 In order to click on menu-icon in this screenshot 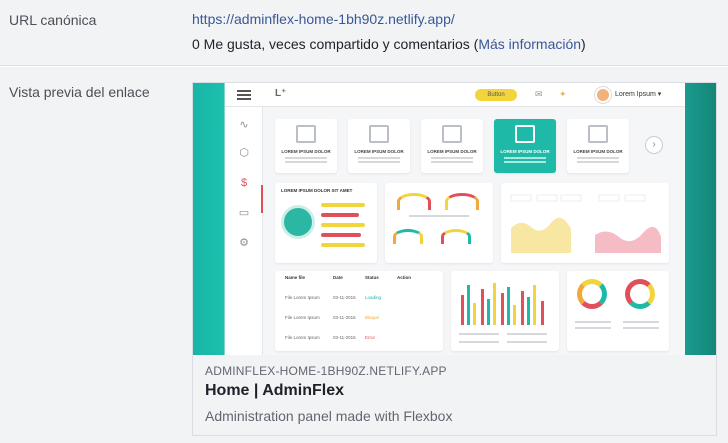, I will do `click(244, 95)`.